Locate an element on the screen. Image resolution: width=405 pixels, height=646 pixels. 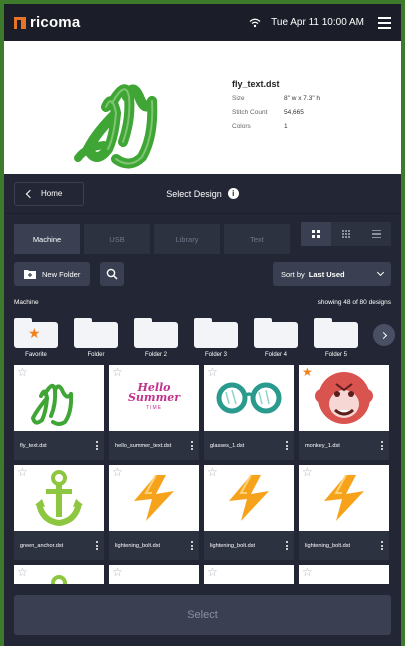
list-view-button is located at coordinates (376, 234).